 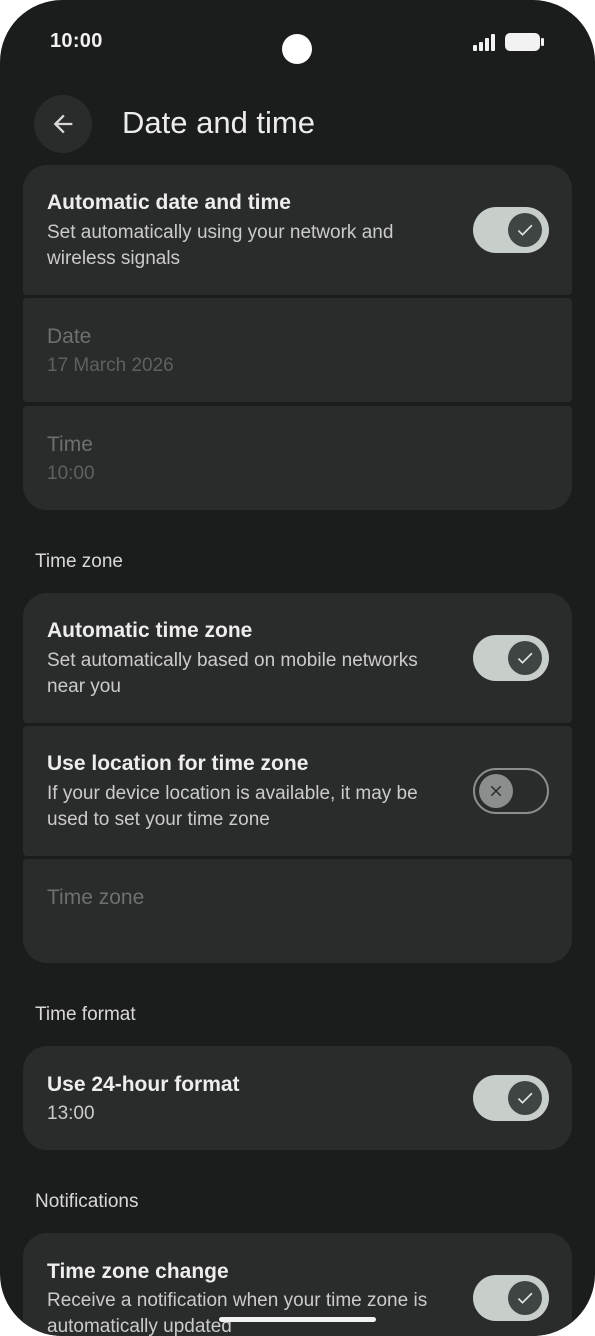 What do you see at coordinates (138, 1271) in the screenshot?
I see `time-zone-change-title: Time zone change` at bounding box center [138, 1271].